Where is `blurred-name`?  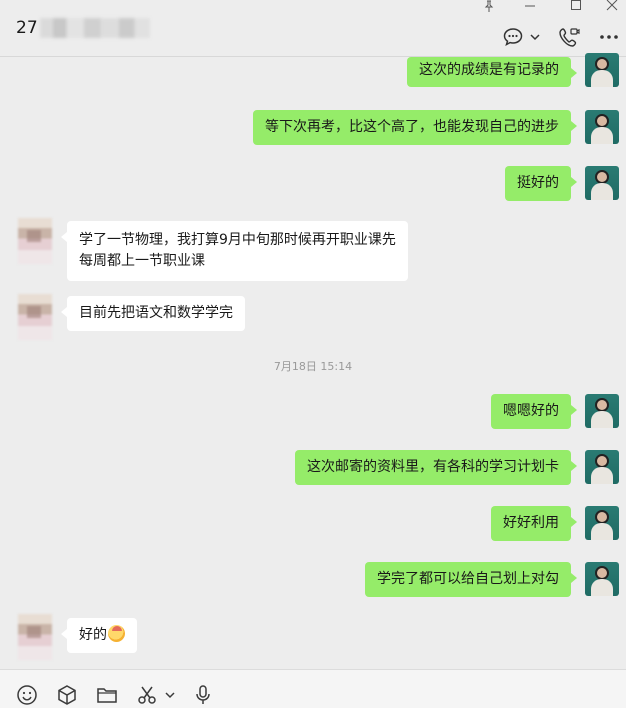 blurred-name is located at coordinates (94, 28).